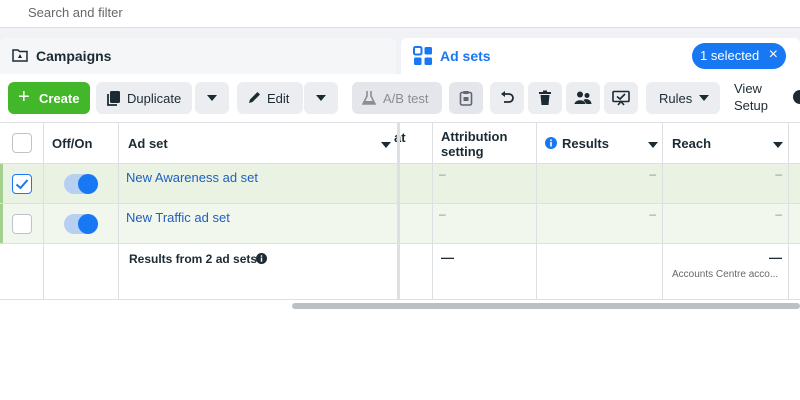 The width and height of the screenshot is (800, 400). I want to click on trash-icon, so click(545, 97).